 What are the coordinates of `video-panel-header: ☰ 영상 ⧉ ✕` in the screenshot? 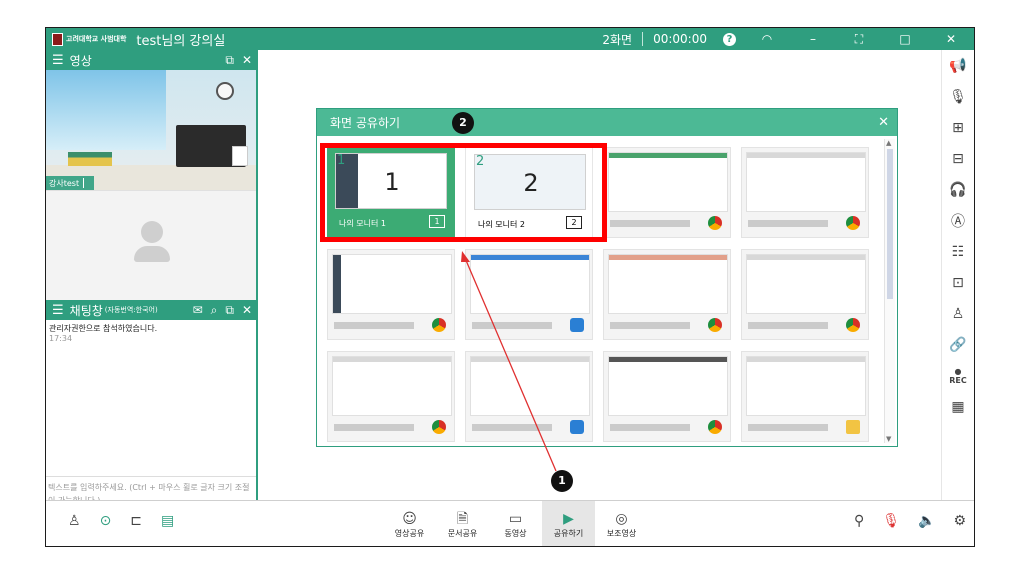 It's located at (151, 60).